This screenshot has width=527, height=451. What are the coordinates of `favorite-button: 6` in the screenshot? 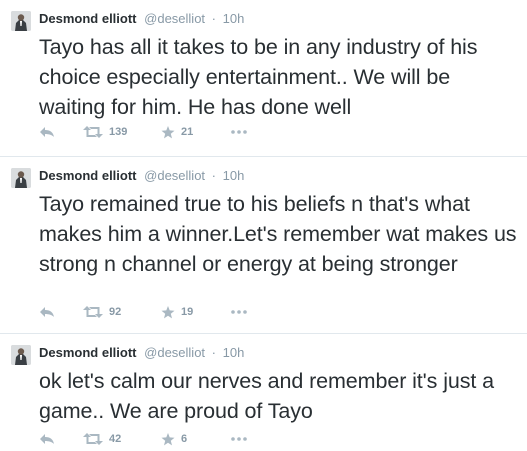 It's located at (174, 439).